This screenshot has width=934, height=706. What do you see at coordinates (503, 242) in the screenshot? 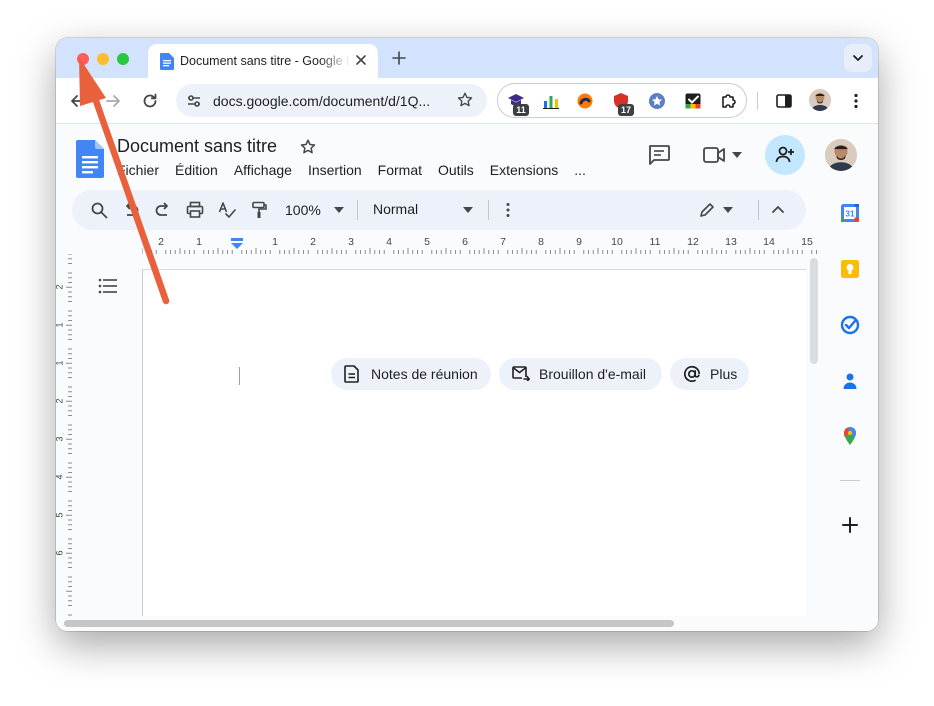
I see `ruler-number: 7` at bounding box center [503, 242].